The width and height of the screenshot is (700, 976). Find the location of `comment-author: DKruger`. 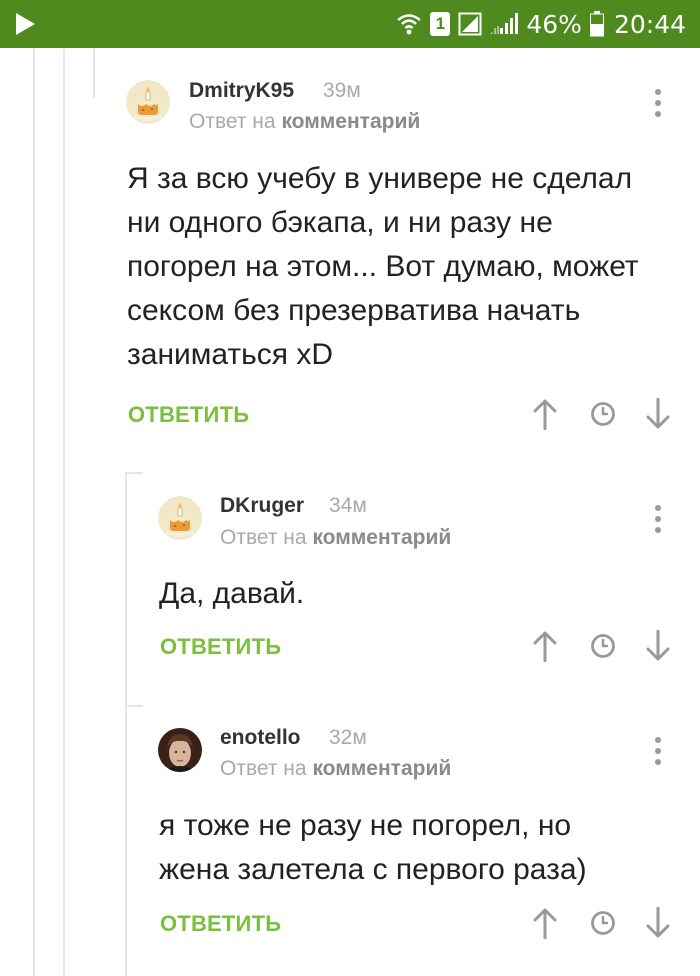

comment-author: DKruger is located at coordinates (262, 506).